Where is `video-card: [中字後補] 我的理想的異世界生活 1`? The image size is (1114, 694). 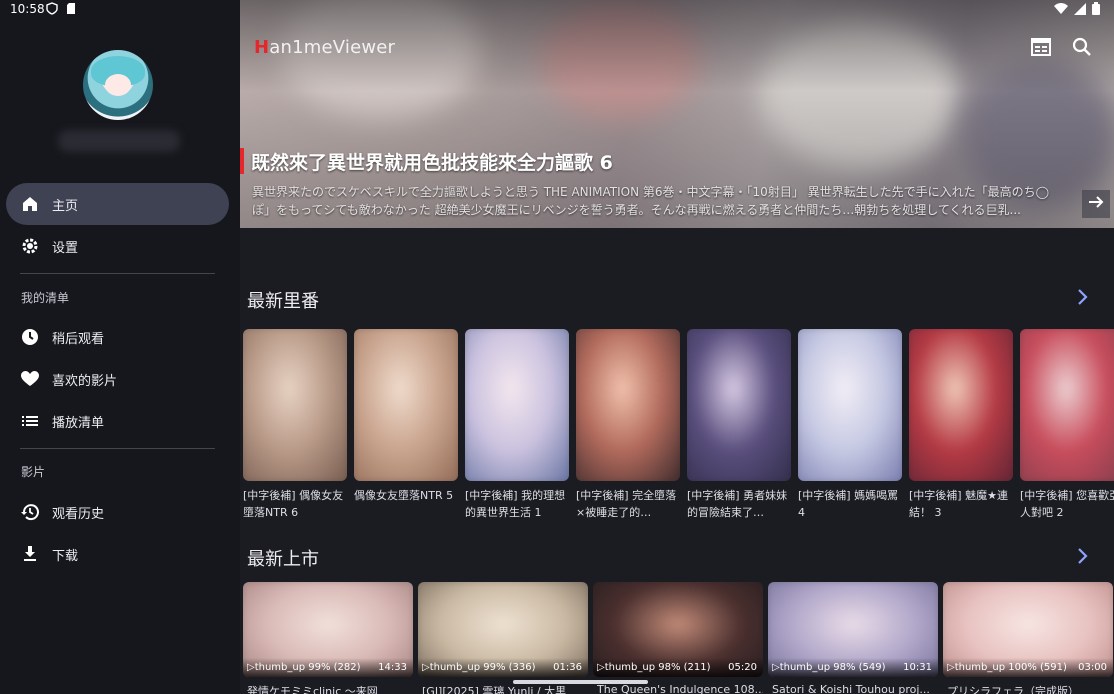
video-card: [中字後補] 我的理想的異世界生活 1 is located at coordinates (517, 425).